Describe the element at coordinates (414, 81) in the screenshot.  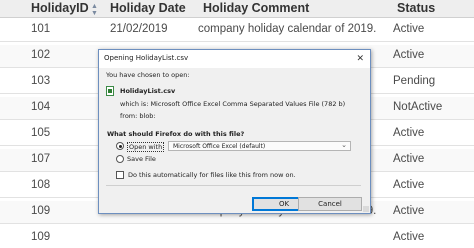
I see `cell-status: Pending` at that location.